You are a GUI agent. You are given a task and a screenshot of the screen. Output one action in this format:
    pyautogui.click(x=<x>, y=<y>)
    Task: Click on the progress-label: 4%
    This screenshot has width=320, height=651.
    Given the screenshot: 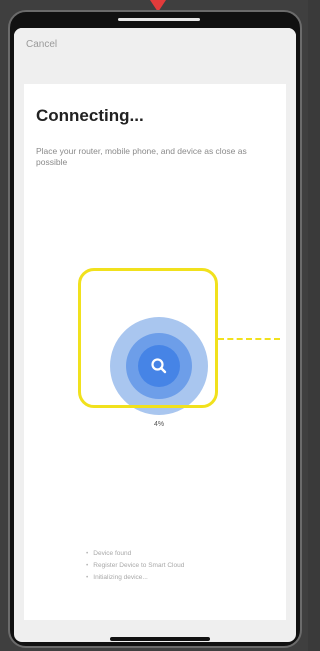 What is the action you would take?
    pyautogui.click(x=159, y=424)
    